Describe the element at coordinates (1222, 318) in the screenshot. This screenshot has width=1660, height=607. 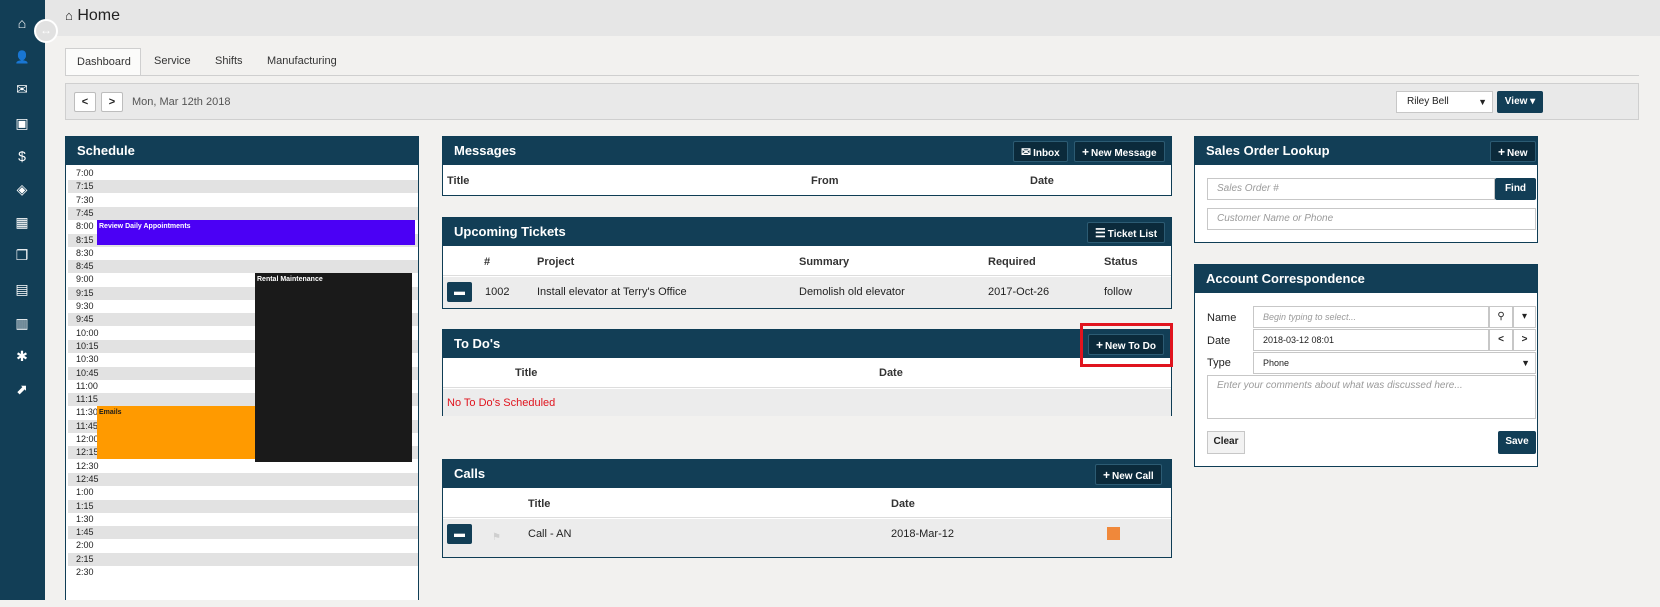
I see `name-label: Name` at that location.